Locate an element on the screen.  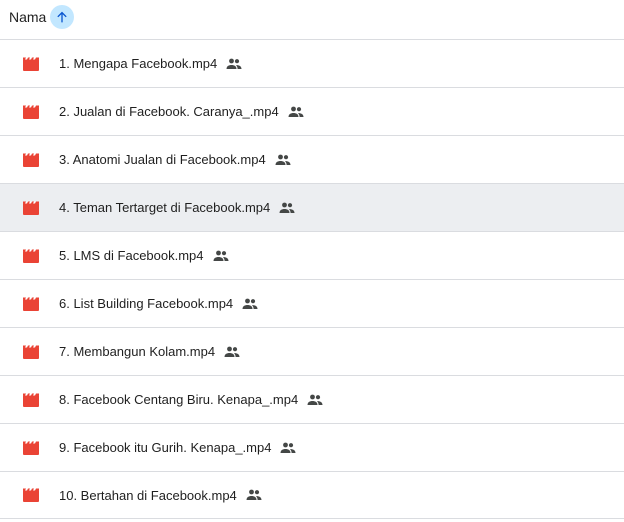
file-name: 6. List Building Facebook.mp4 is located at coordinates (146, 303).